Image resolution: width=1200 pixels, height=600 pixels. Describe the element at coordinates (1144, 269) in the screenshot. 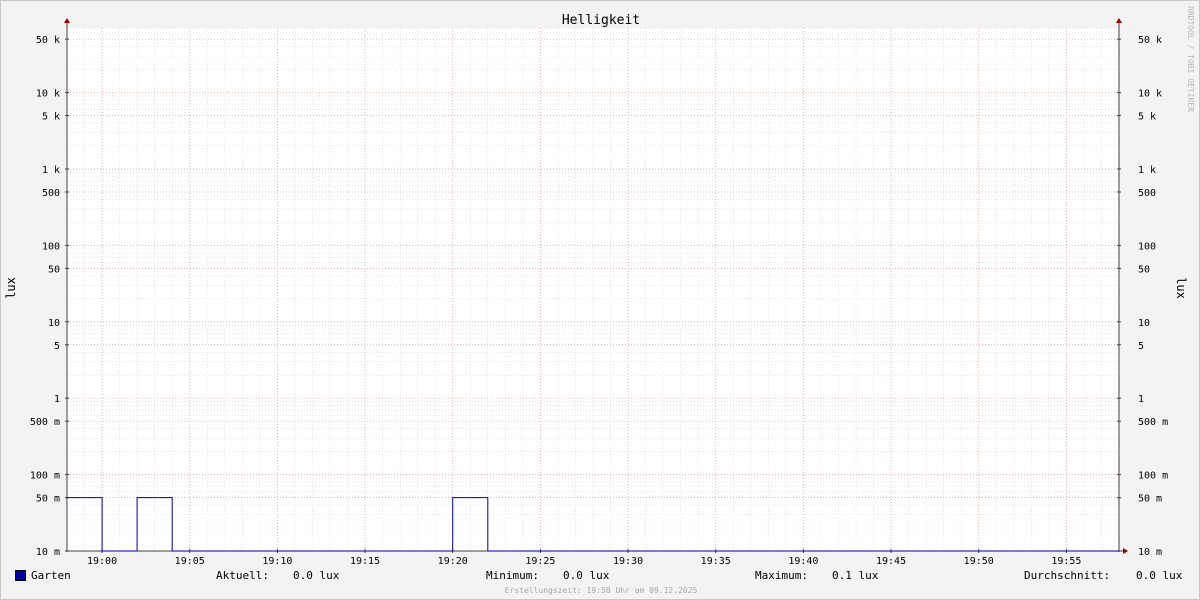

I see `y-tick-label-right: 50` at that location.